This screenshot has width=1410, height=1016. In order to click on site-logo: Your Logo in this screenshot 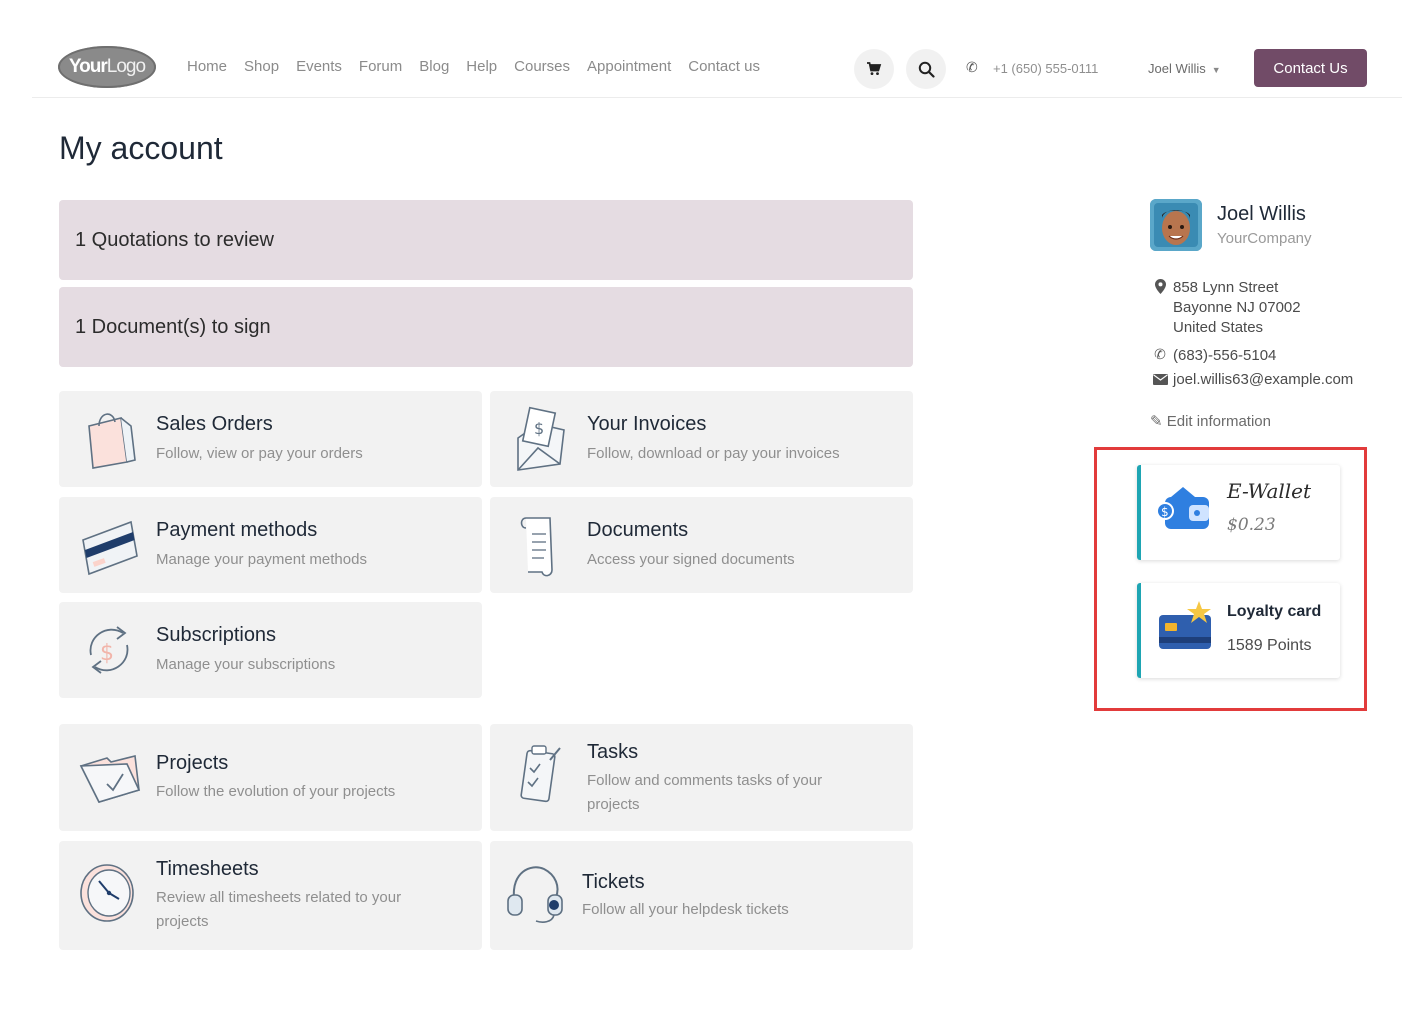, I will do `click(107, 67)`.